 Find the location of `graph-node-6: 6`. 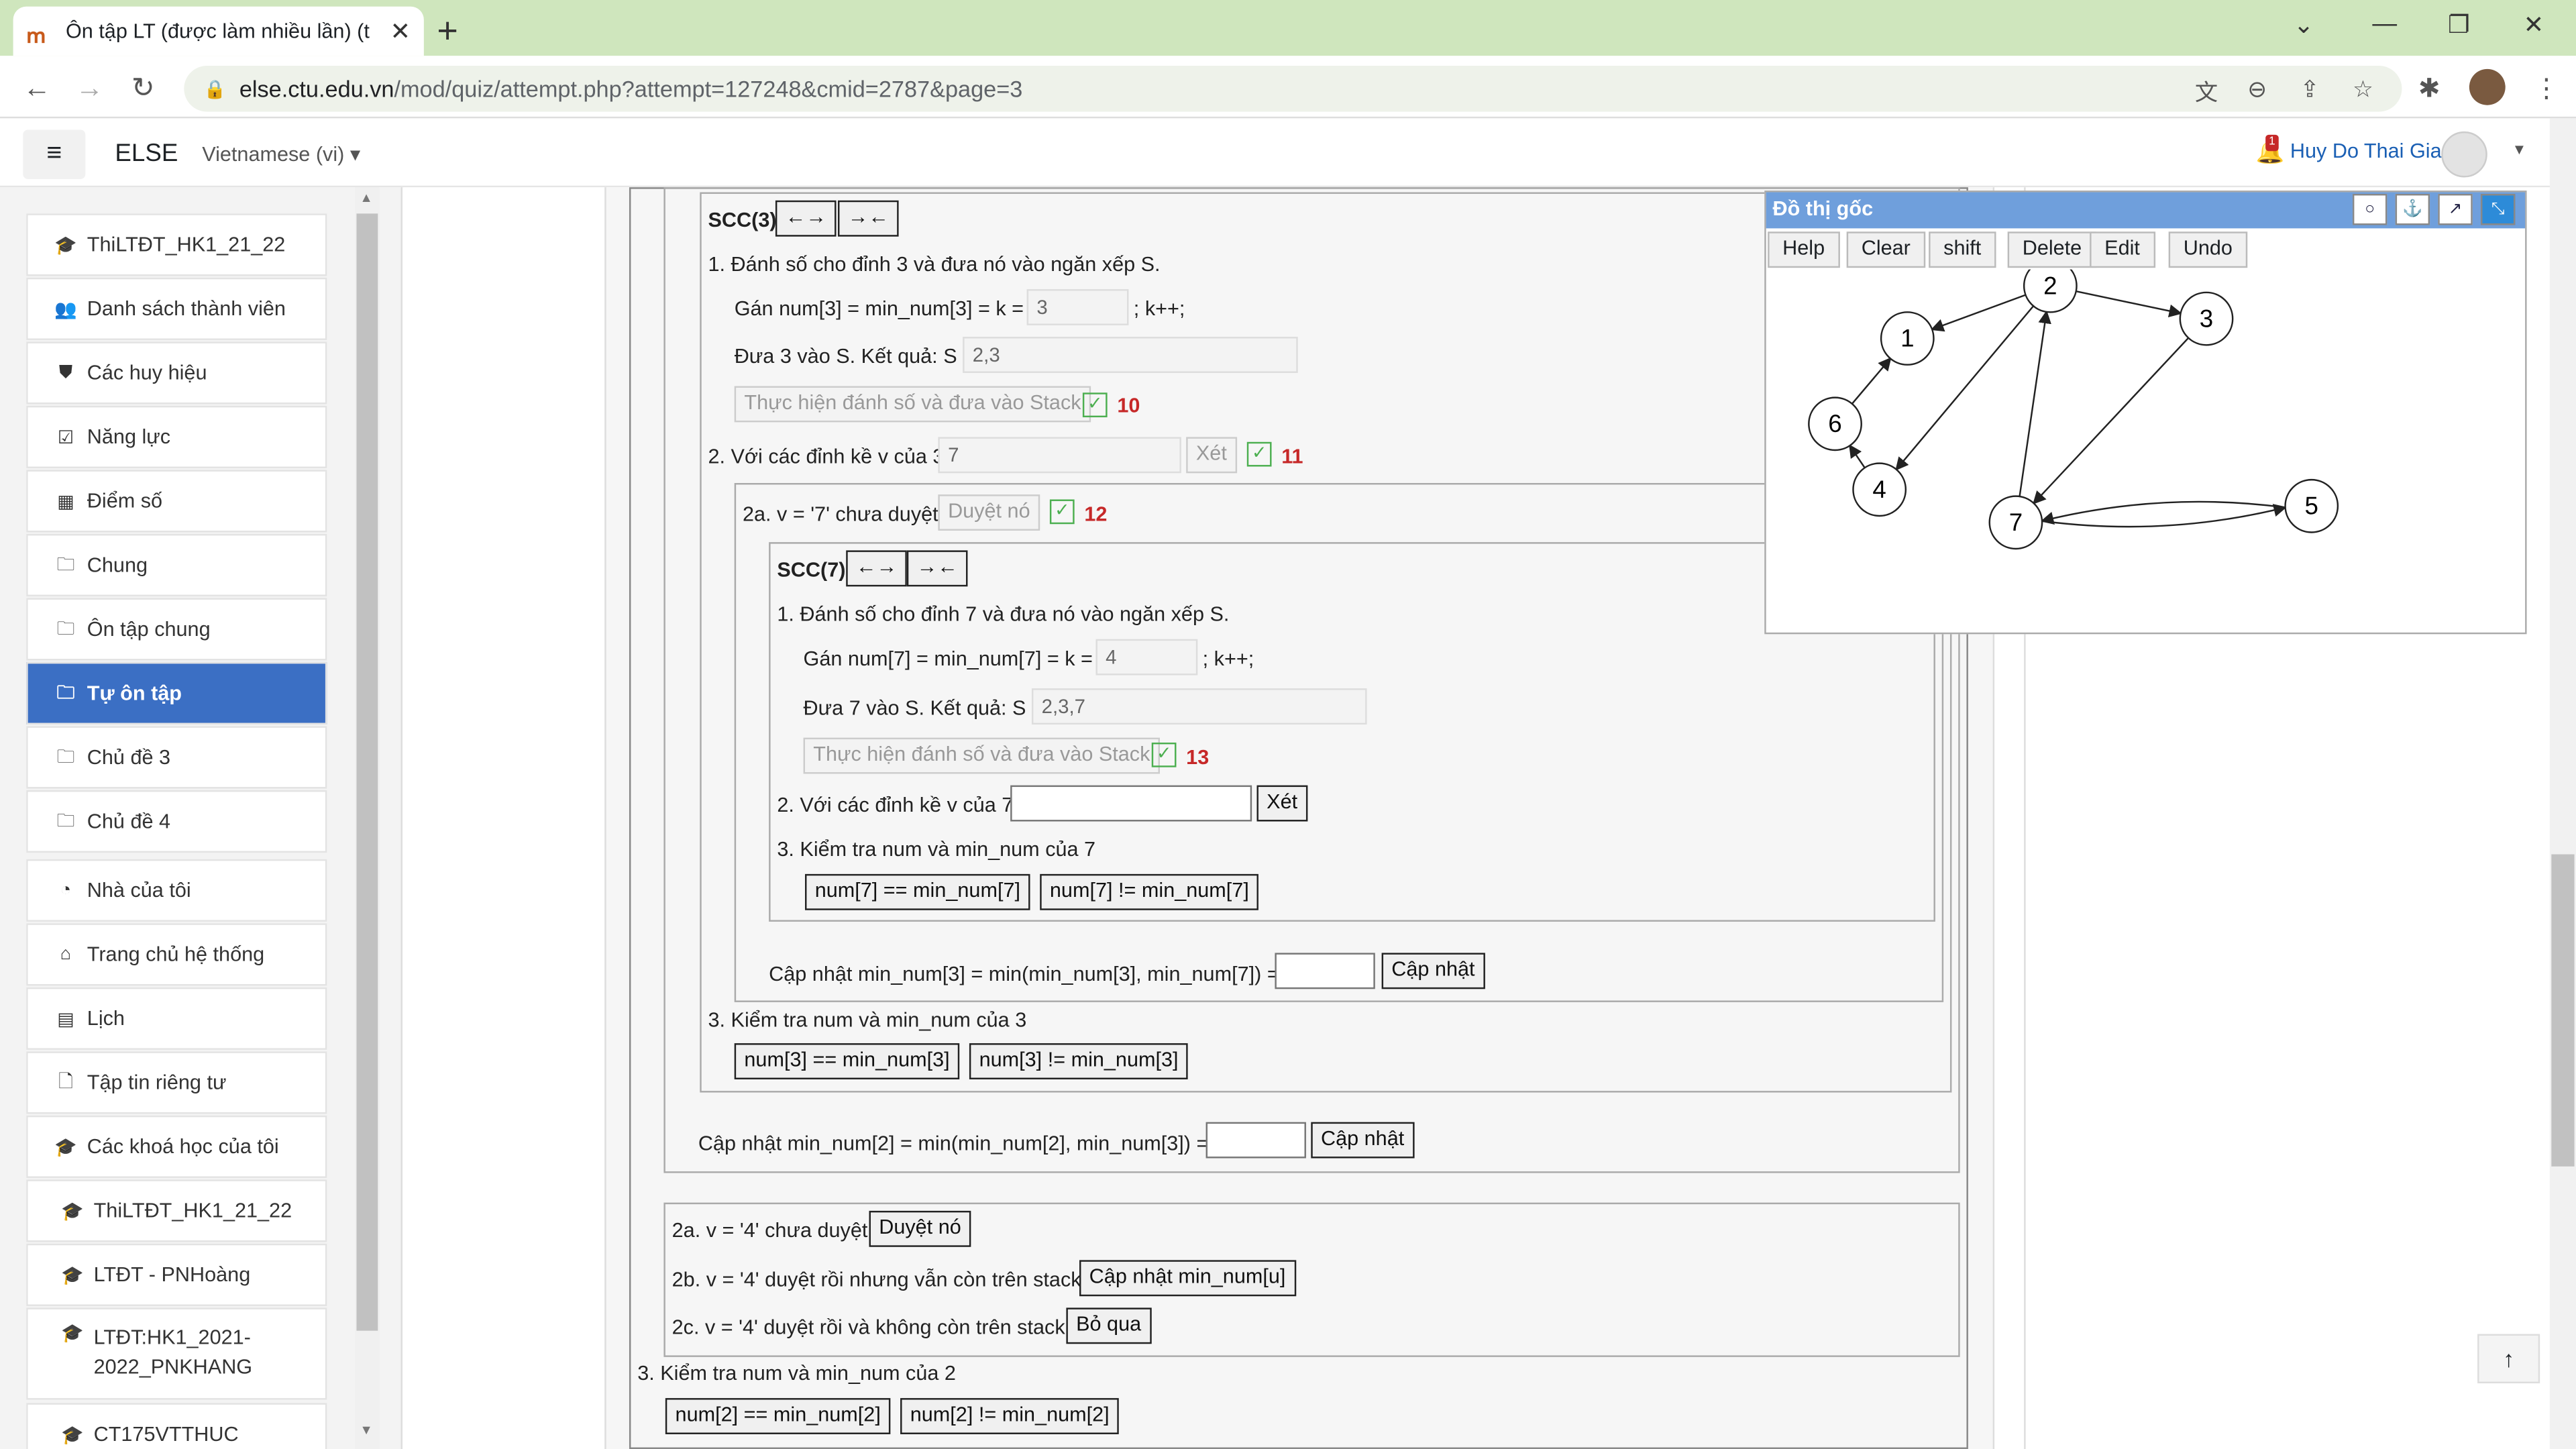

graph-node-6: 6 is located at coordinates (1835, 423).